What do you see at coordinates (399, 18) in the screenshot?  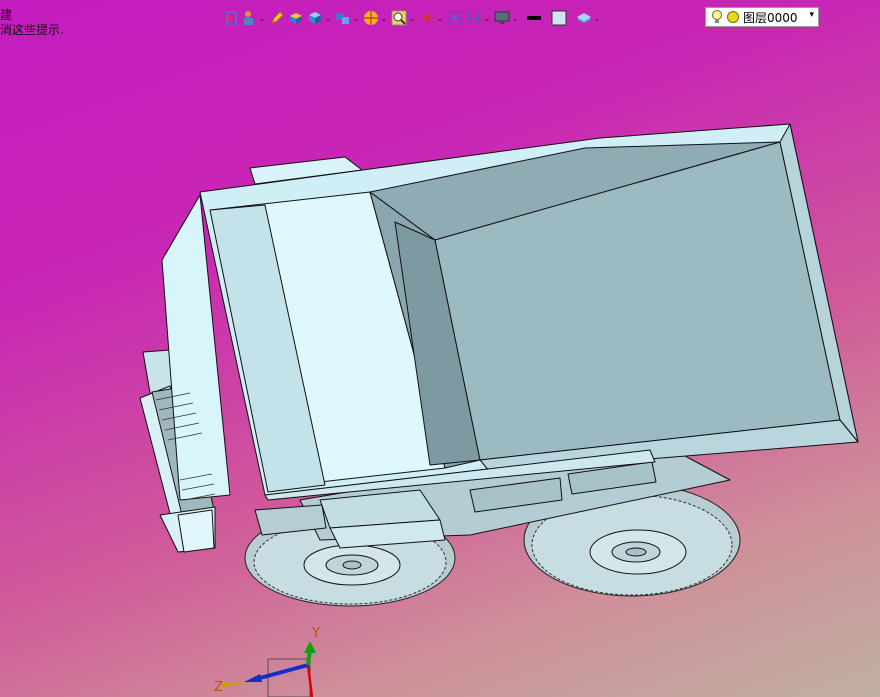 I see `zoom-fit-icon` at bounding box center [399, 18].